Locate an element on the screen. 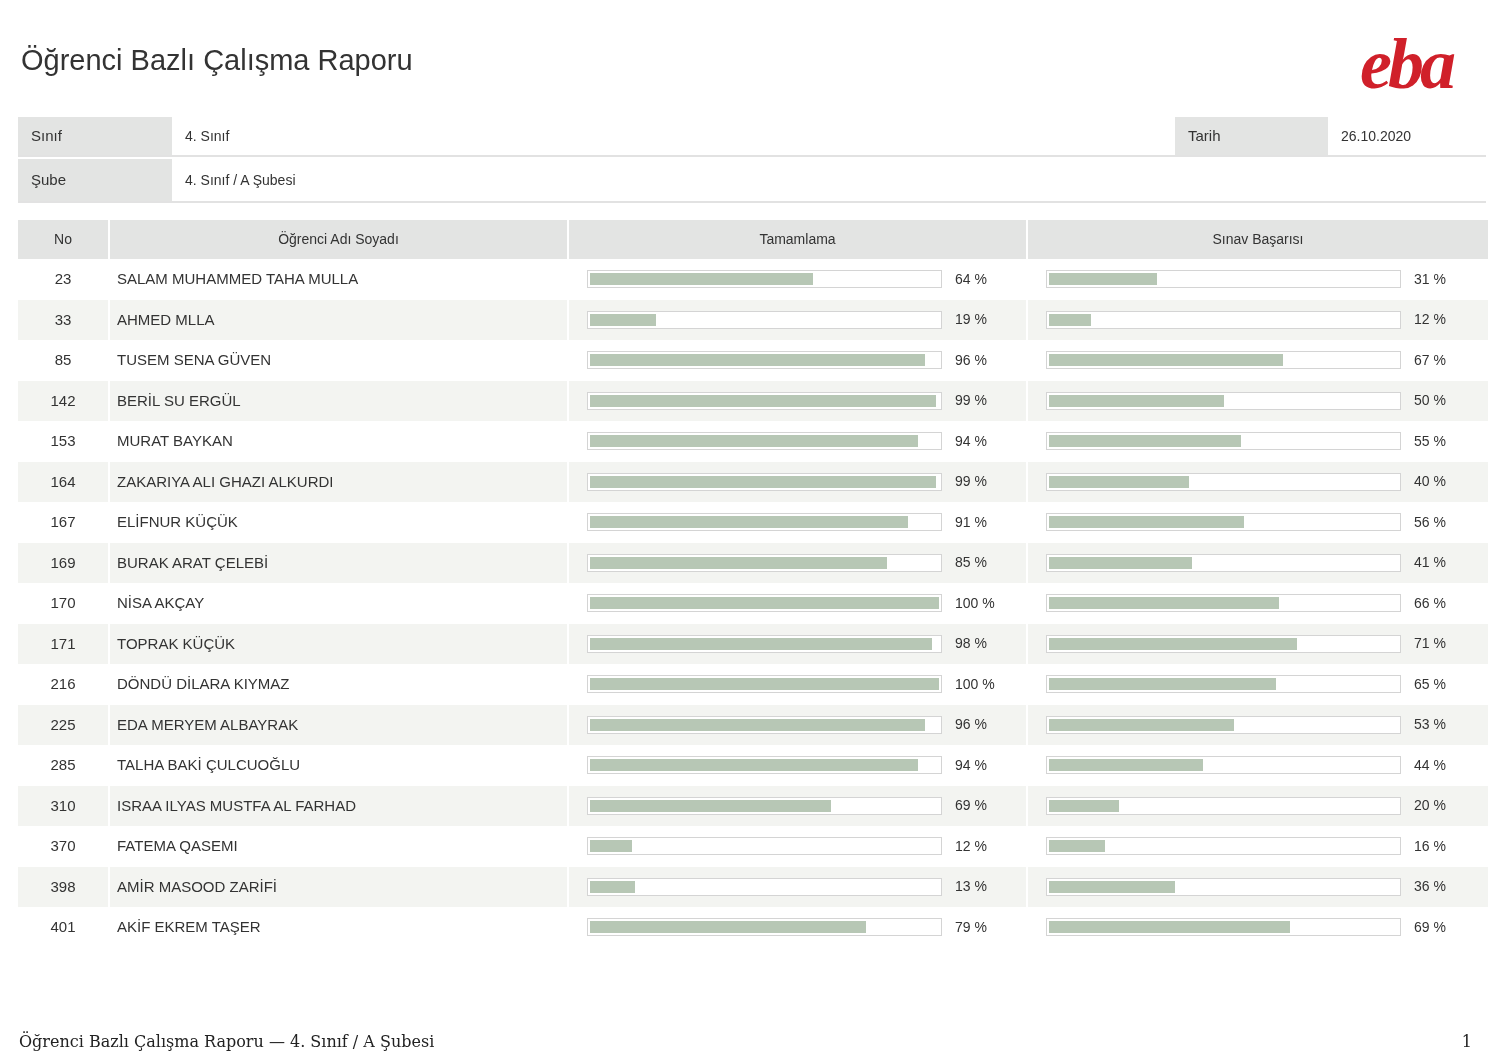 Image resolution: width=1500 pixels, height=1060 pixels. percent-text: 50 % is located at coordinates (1430, 401).